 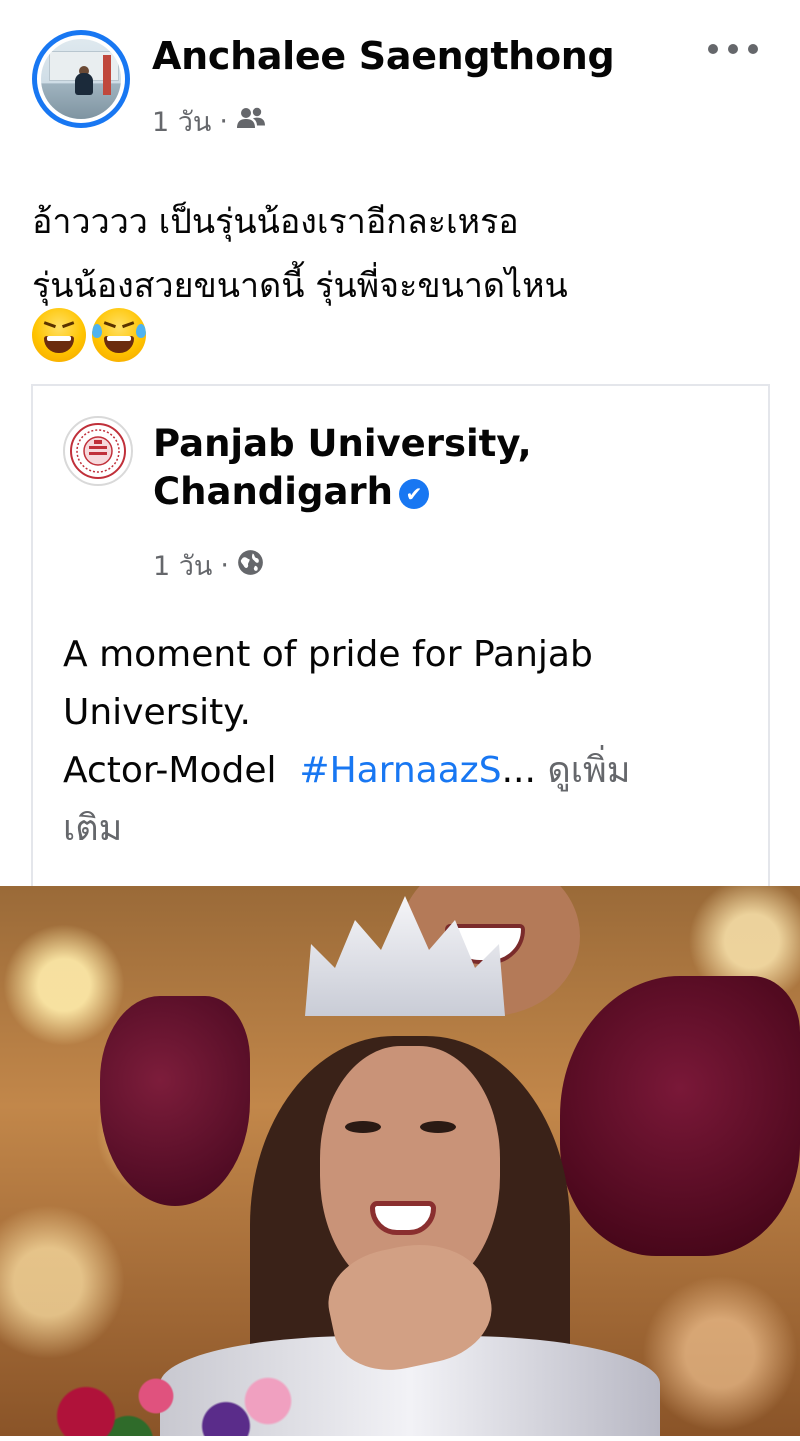 I want to click on shared-page-name: Panjab University, Chandigarh ✔, so click(x=433, y=468).